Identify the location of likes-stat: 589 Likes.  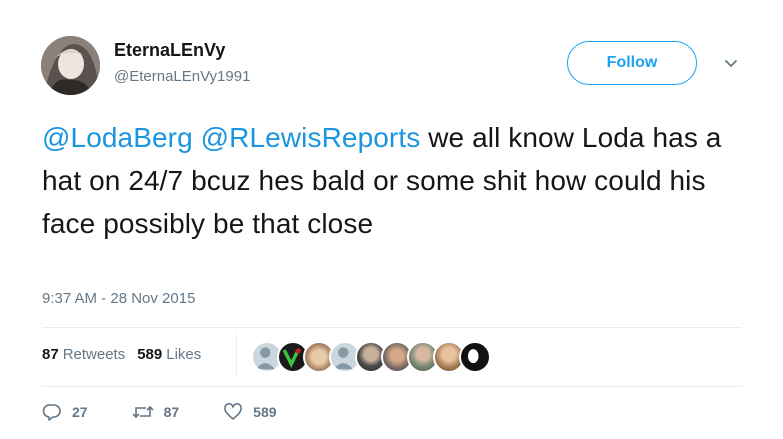
(169, 354).